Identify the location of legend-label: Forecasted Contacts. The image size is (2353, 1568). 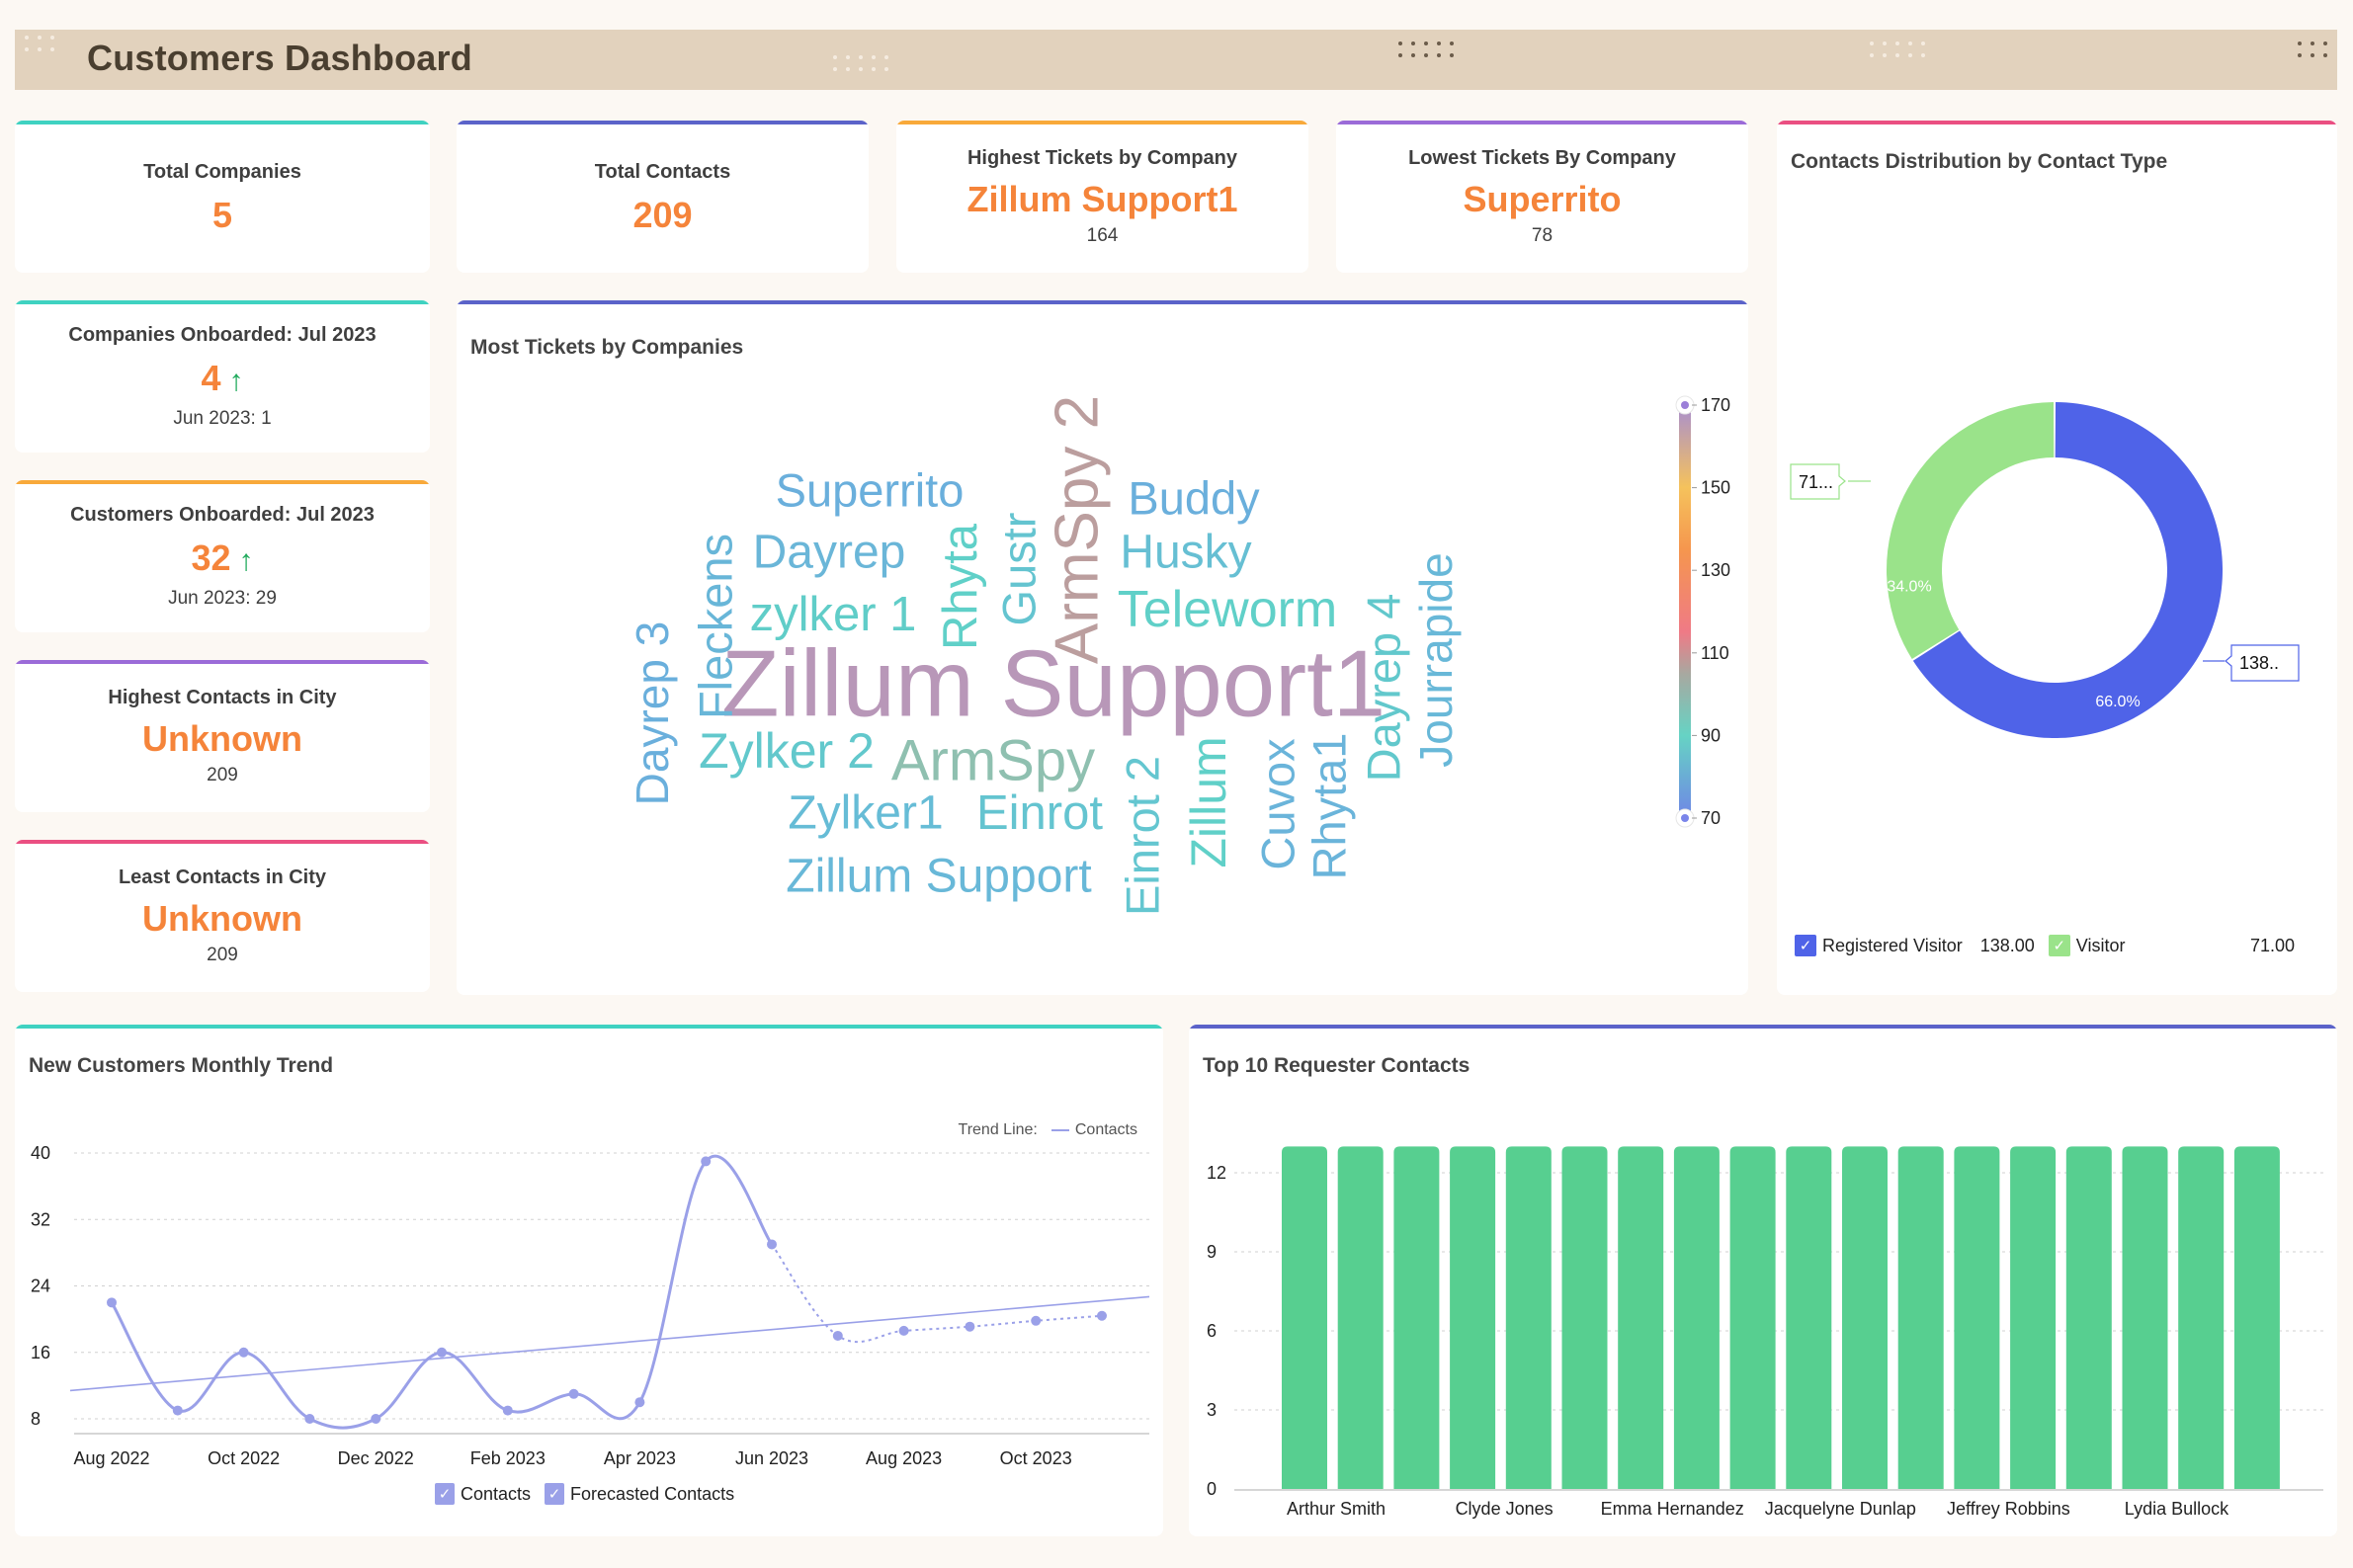
(652, 1493).